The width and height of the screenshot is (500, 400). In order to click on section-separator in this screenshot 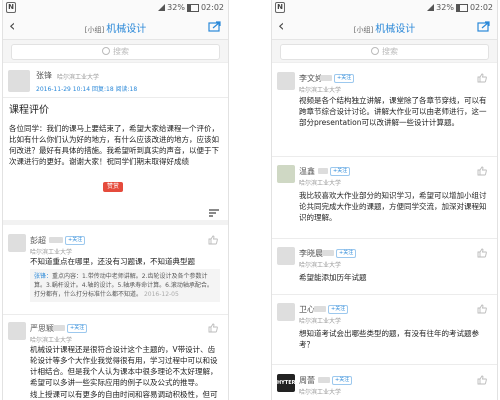, I will do `click(115, 222)`.